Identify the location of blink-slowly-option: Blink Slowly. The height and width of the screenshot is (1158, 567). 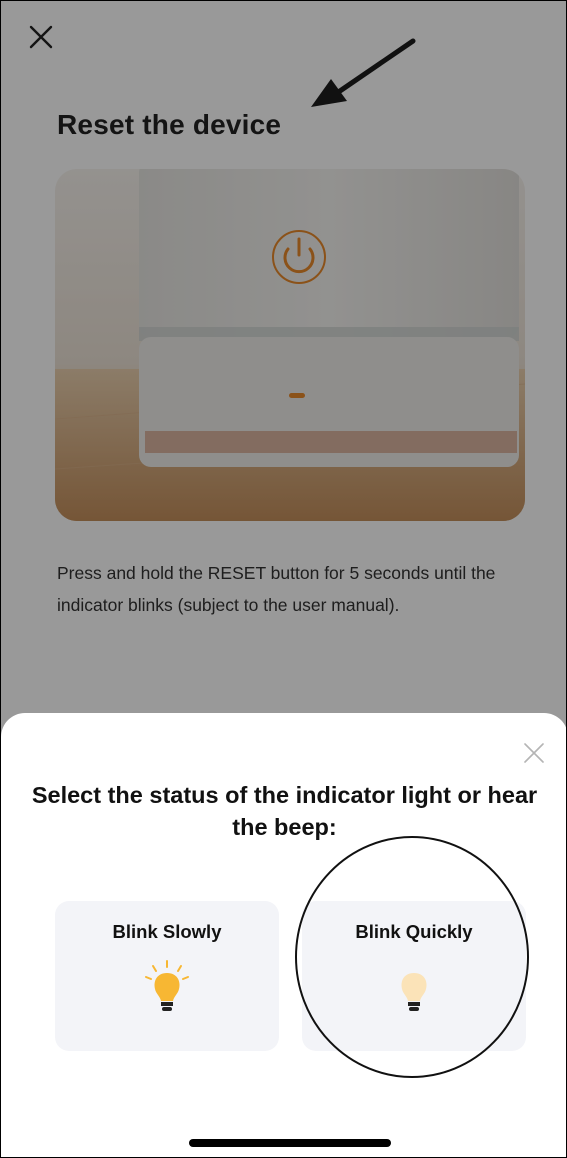
(167, 976).